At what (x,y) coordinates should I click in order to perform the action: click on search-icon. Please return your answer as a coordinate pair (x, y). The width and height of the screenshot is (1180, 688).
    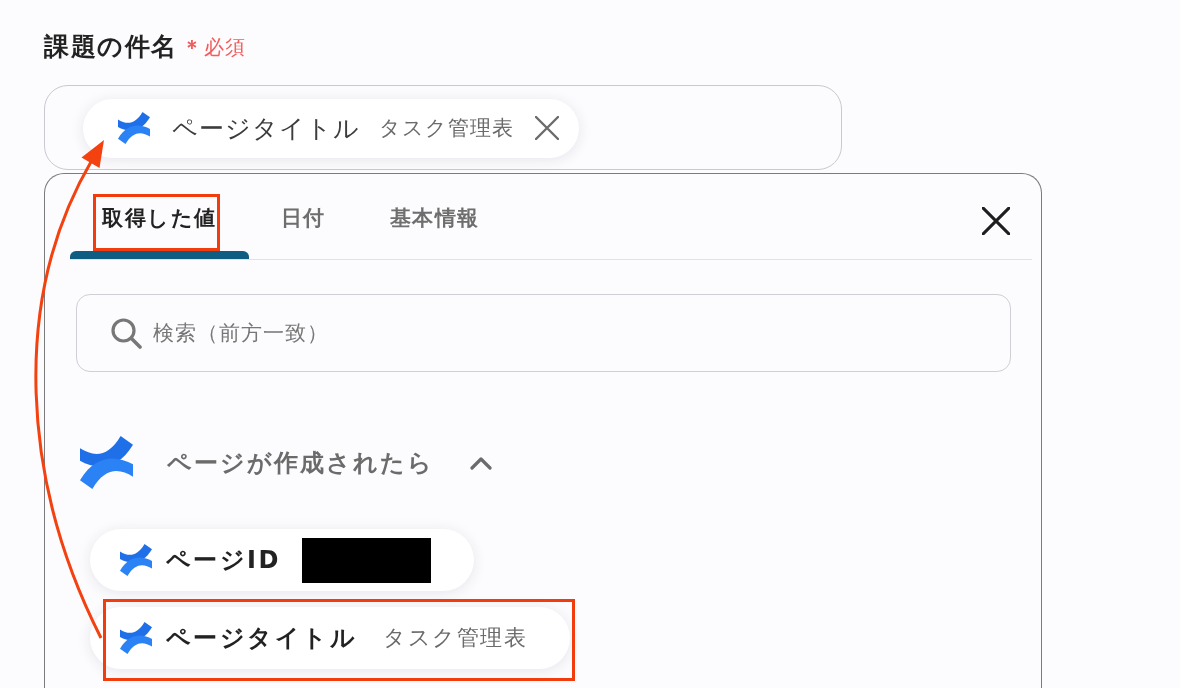
    Looking at the image, I should click on (126, 333).